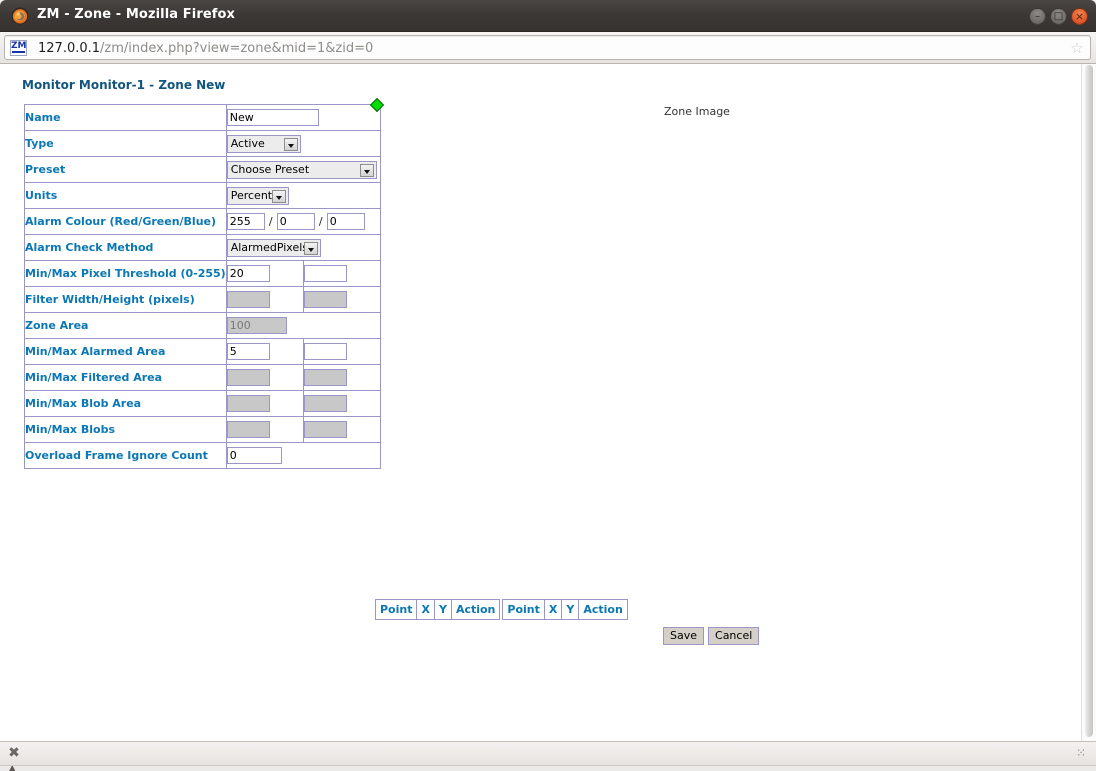 This screenshot has height=771, width=1096. I want to click on select-alarm-check-method: AlarmedPixels, so click(273, 247).